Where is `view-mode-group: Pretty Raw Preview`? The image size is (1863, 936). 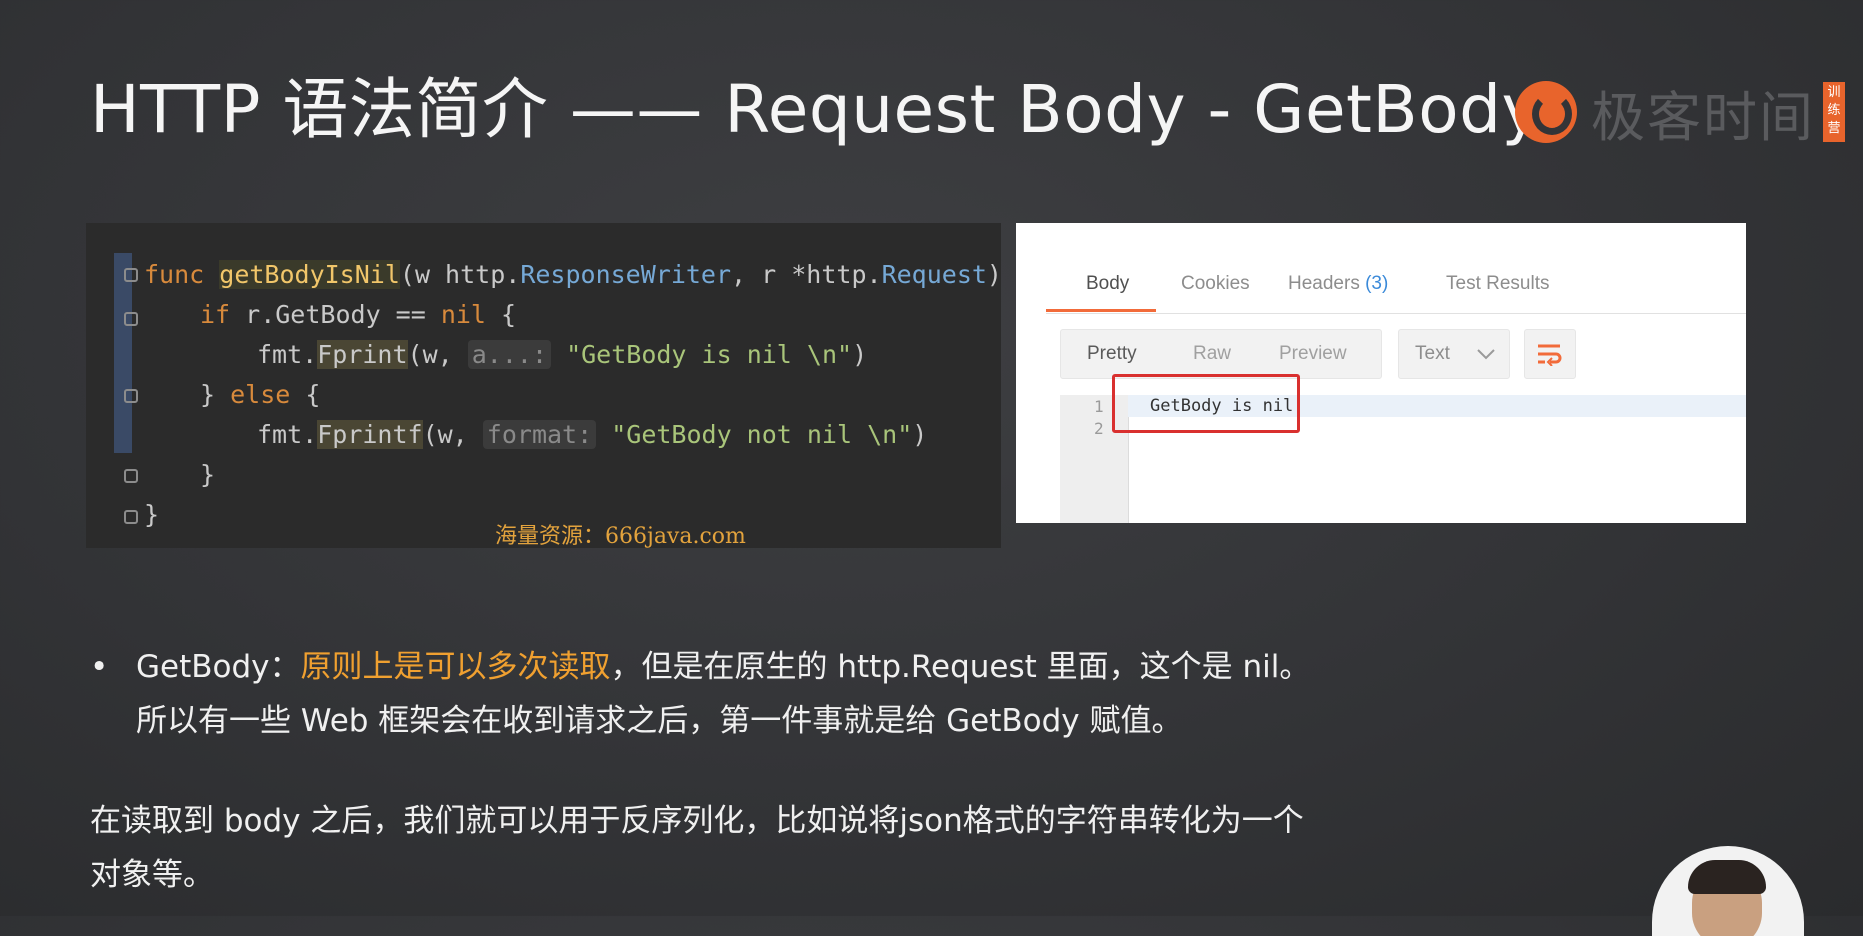 view-mode-group: Pretty Raw Preview is located at coordinates (1221, 354).